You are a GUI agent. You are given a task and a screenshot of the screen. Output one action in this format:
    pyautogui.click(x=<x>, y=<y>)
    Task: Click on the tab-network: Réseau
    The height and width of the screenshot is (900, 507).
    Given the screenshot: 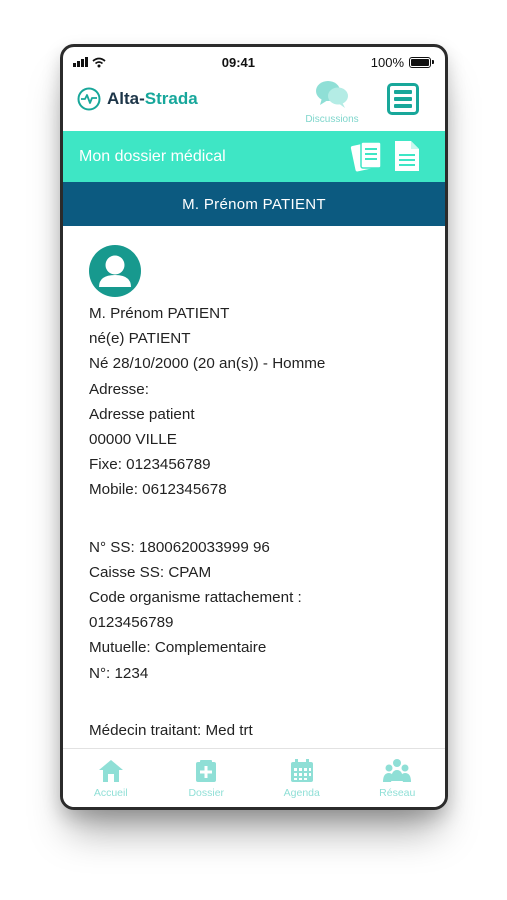 What is the action you would take?
    pyautogui.click(x=397, y=778)
    